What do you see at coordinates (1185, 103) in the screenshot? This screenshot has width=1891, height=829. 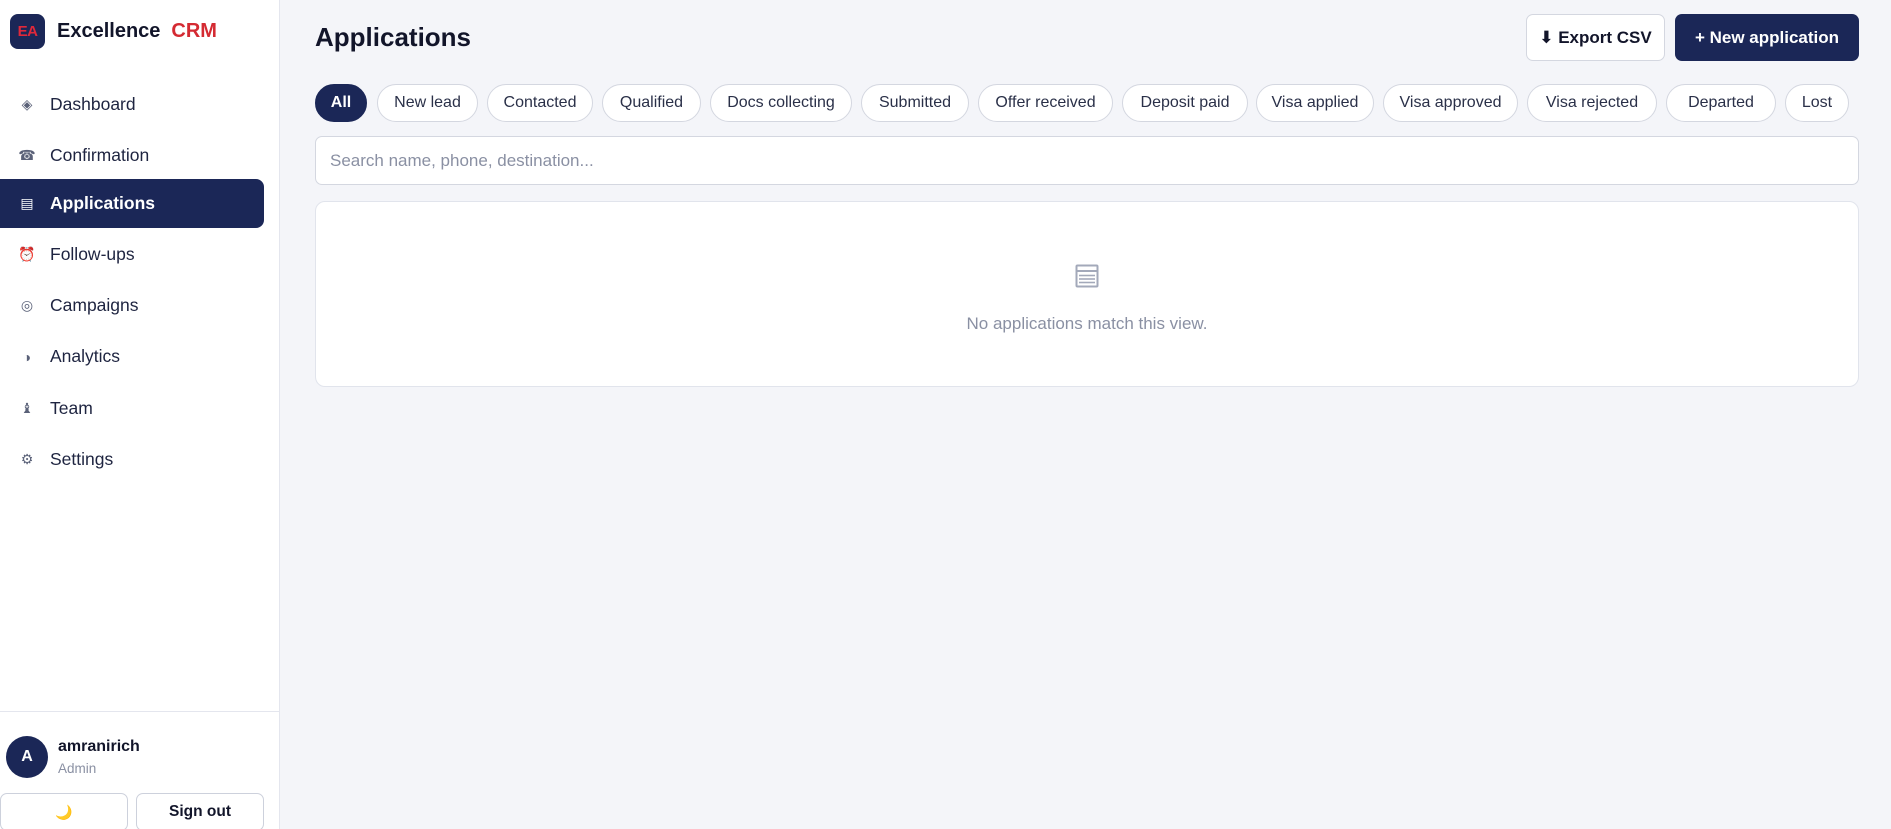 I see `filter-chip-deposit-paid: Deposit paid` at bounding box center [1185, 103].